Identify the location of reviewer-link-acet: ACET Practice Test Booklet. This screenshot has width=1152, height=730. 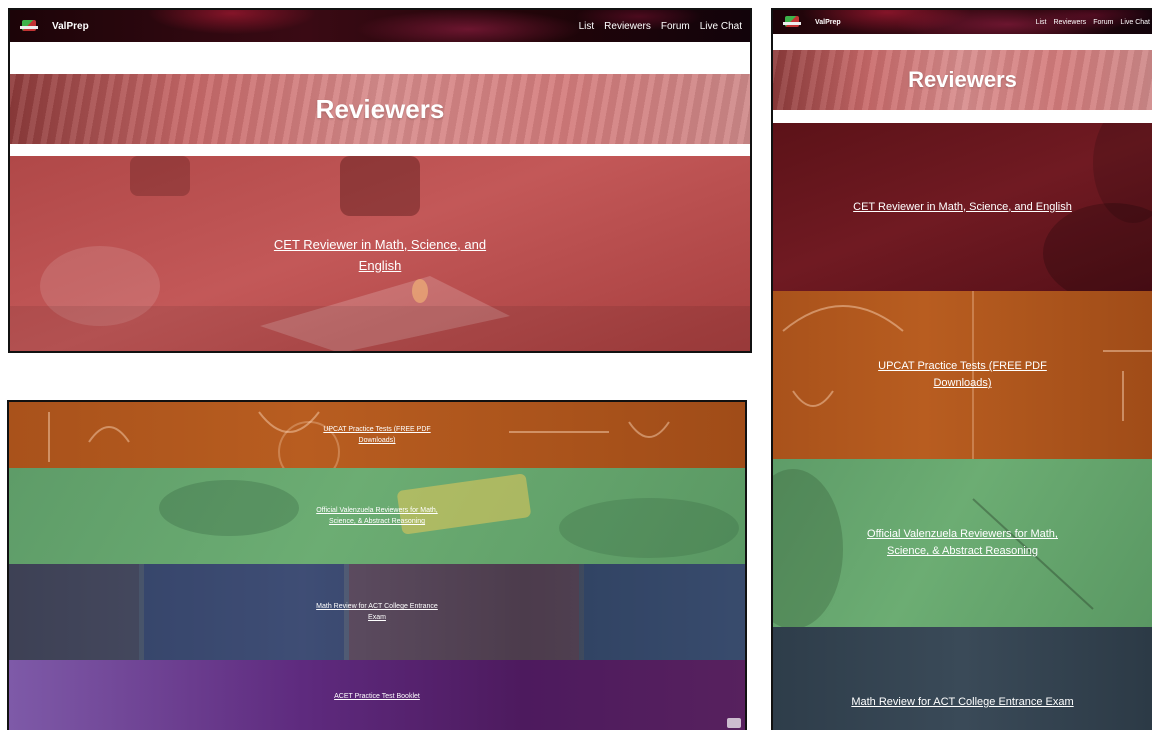
(377, 696).